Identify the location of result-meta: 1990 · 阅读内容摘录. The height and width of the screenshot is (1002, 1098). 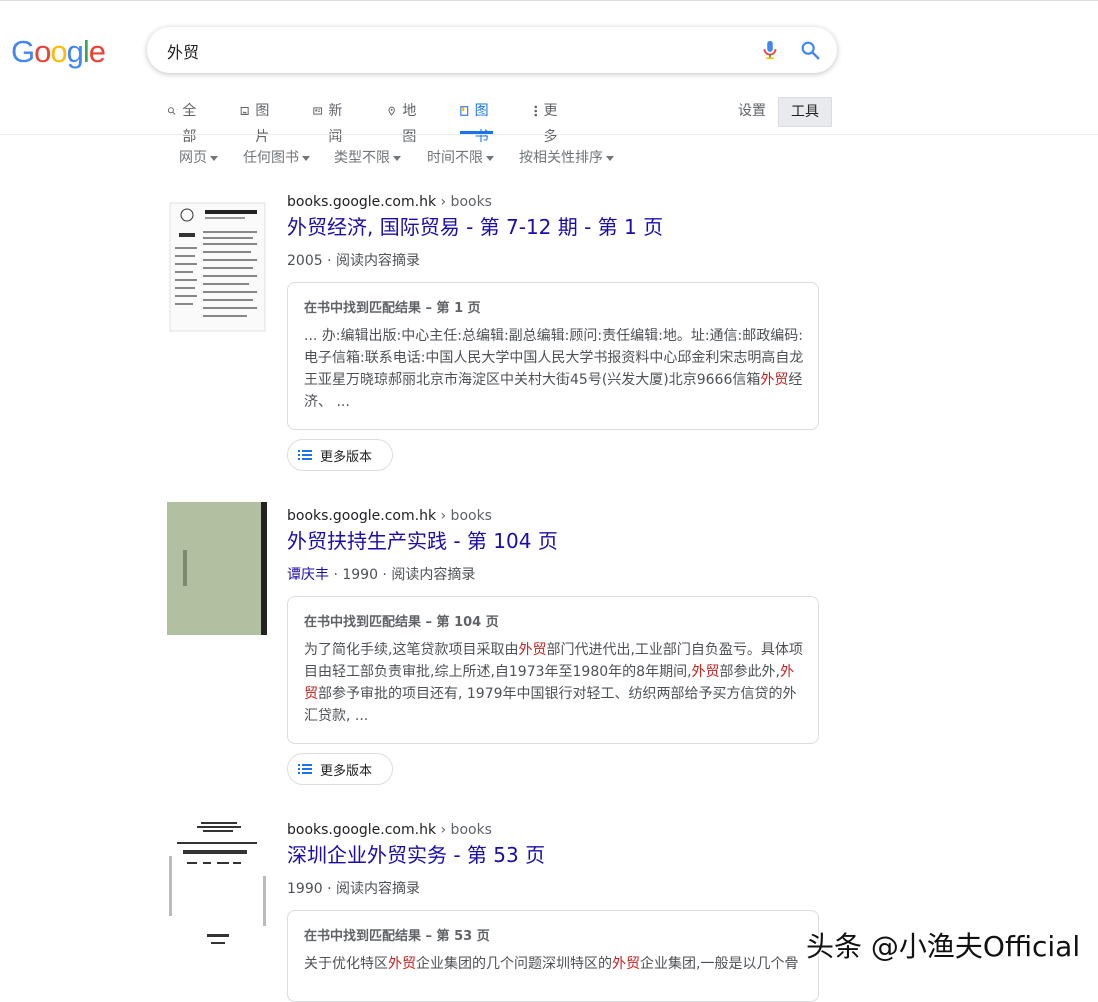
(353, 889).